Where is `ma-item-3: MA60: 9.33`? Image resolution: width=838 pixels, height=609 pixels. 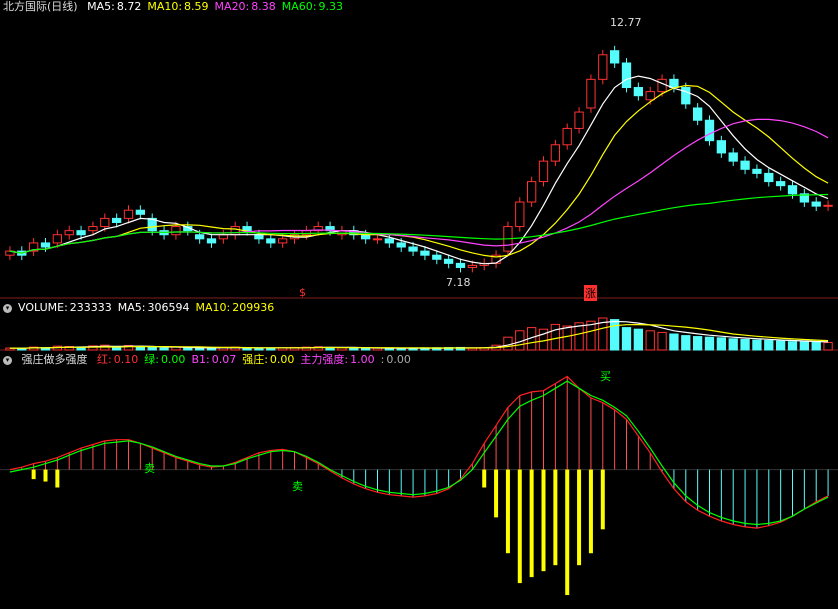
ma-item-3: MA60: 9.33 is located at coordinates (312, 6).